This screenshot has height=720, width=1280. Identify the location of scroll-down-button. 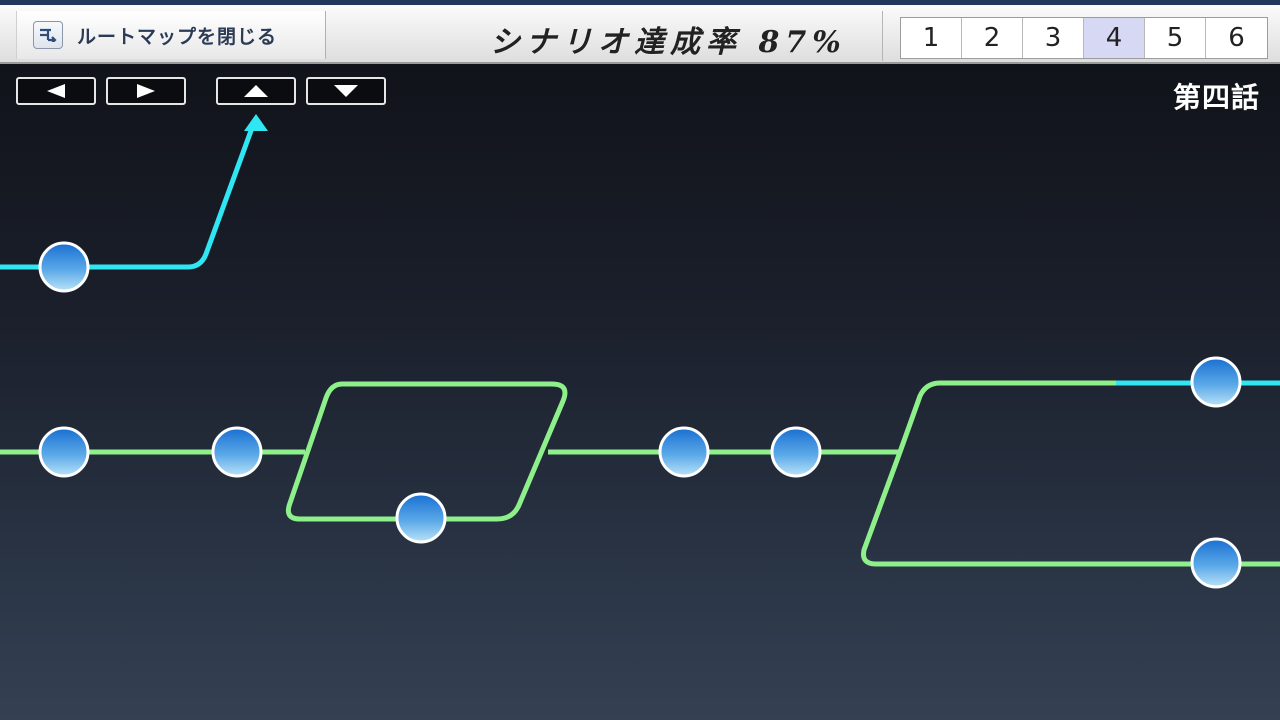
(346, 91).